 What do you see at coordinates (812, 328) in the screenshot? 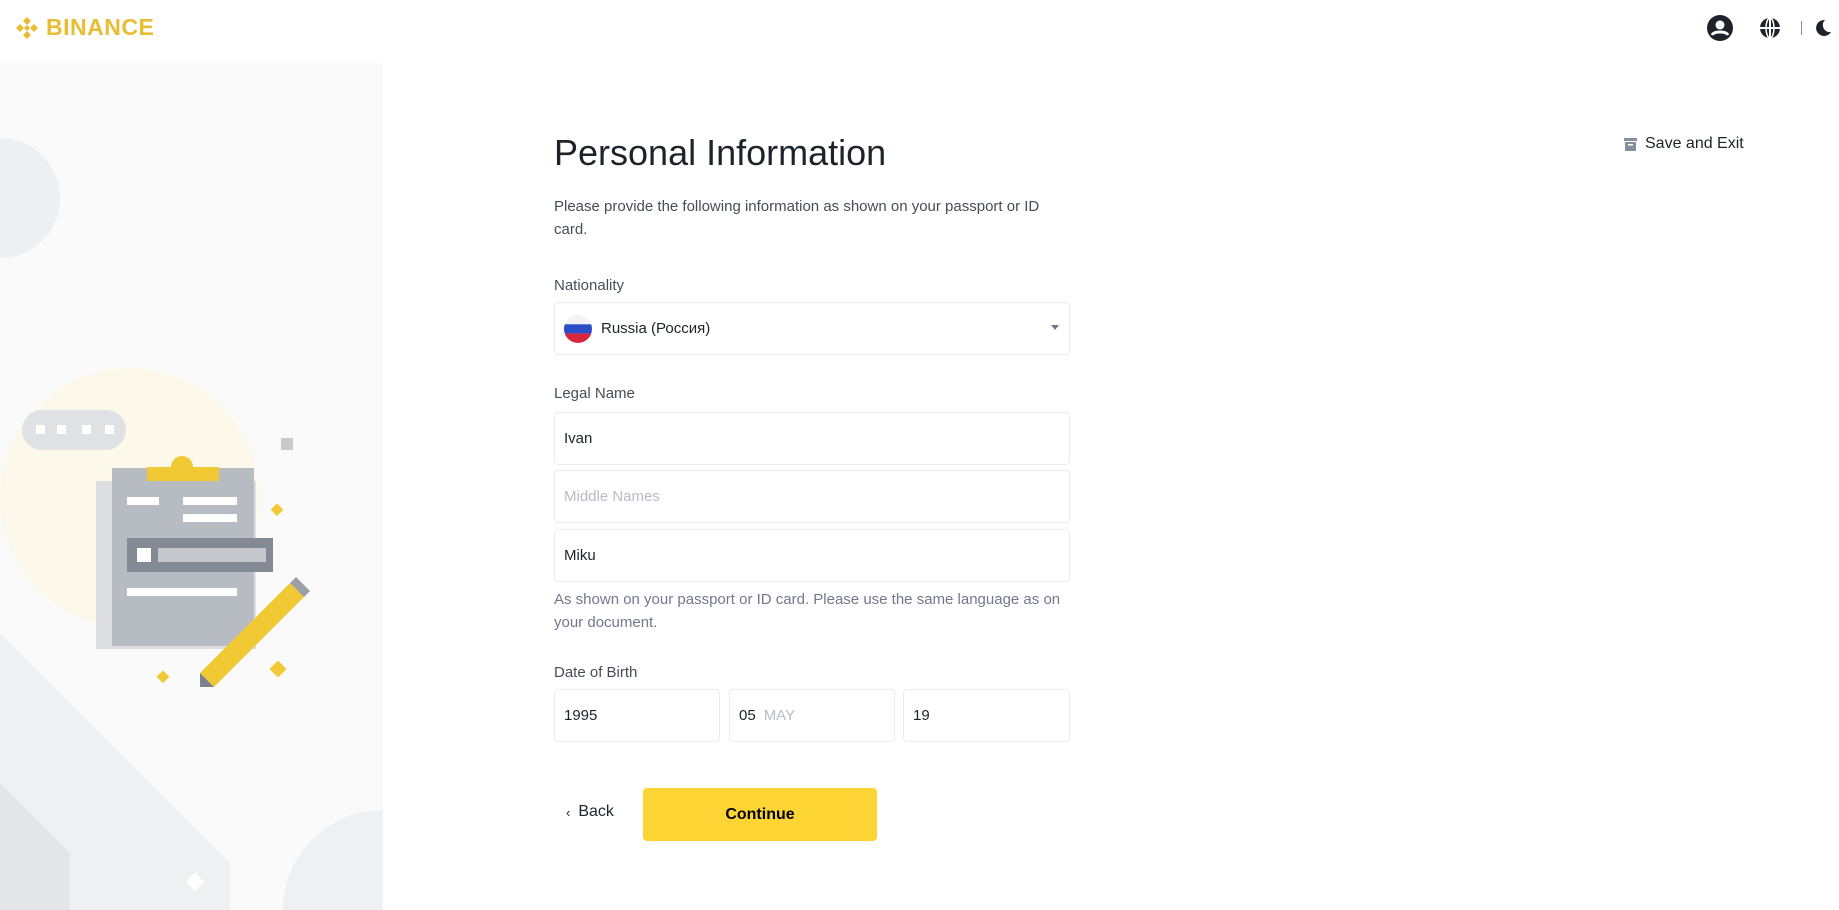
I see `nationality-select: Russia (Россия)` at bounding box center [812, 328].